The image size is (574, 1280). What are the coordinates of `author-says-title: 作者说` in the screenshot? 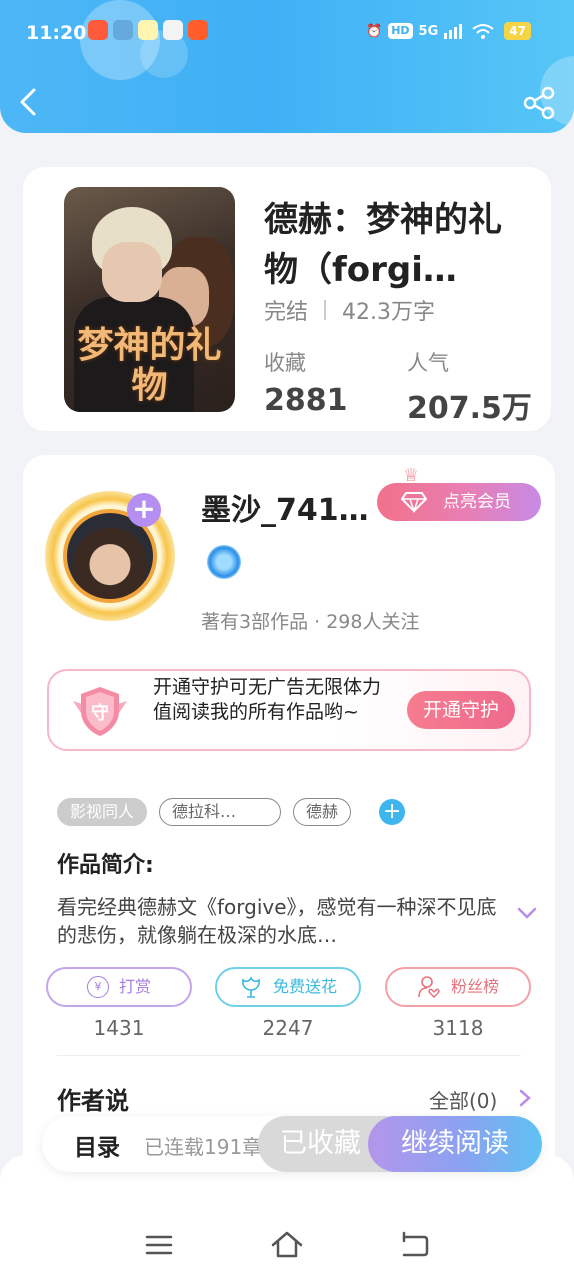 It's located at (93, 1101).